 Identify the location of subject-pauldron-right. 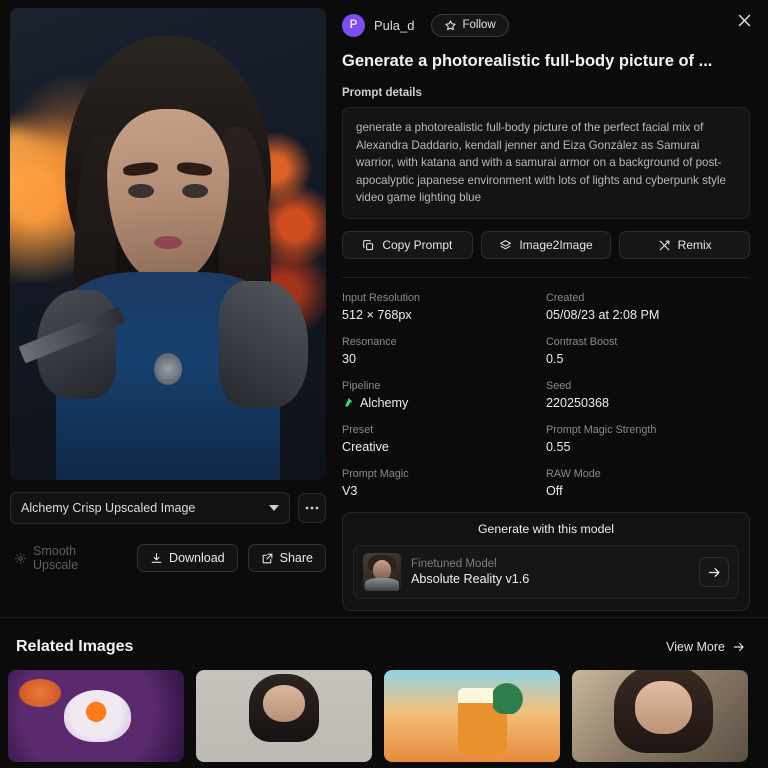
(264, 344).